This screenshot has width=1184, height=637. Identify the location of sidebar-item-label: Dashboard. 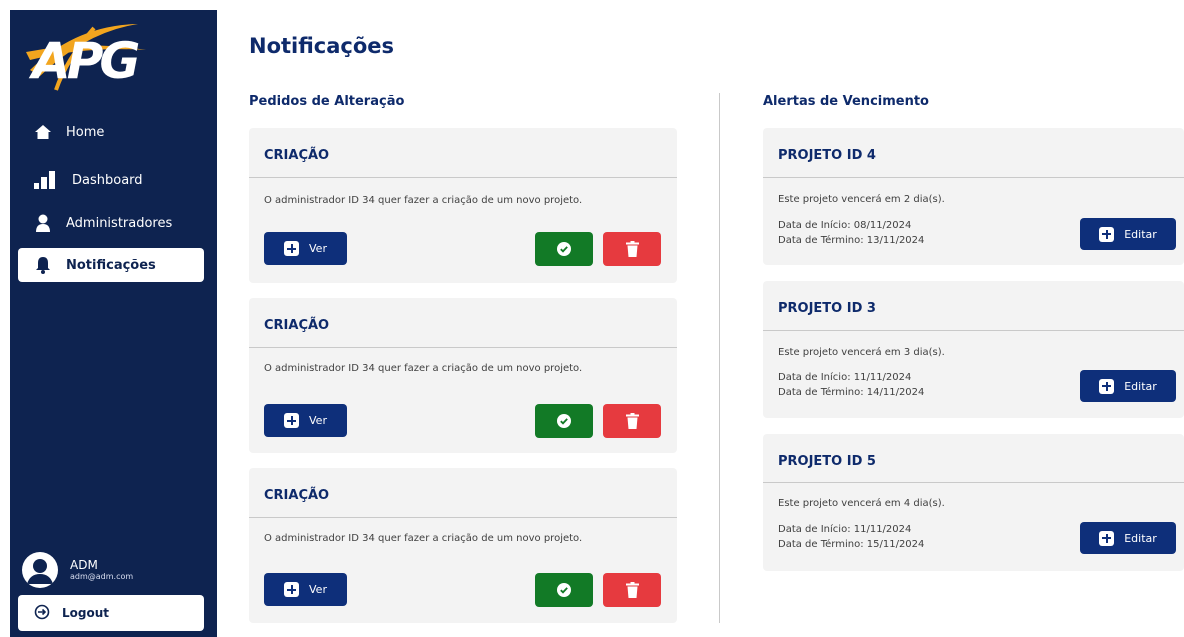
(107, 180).